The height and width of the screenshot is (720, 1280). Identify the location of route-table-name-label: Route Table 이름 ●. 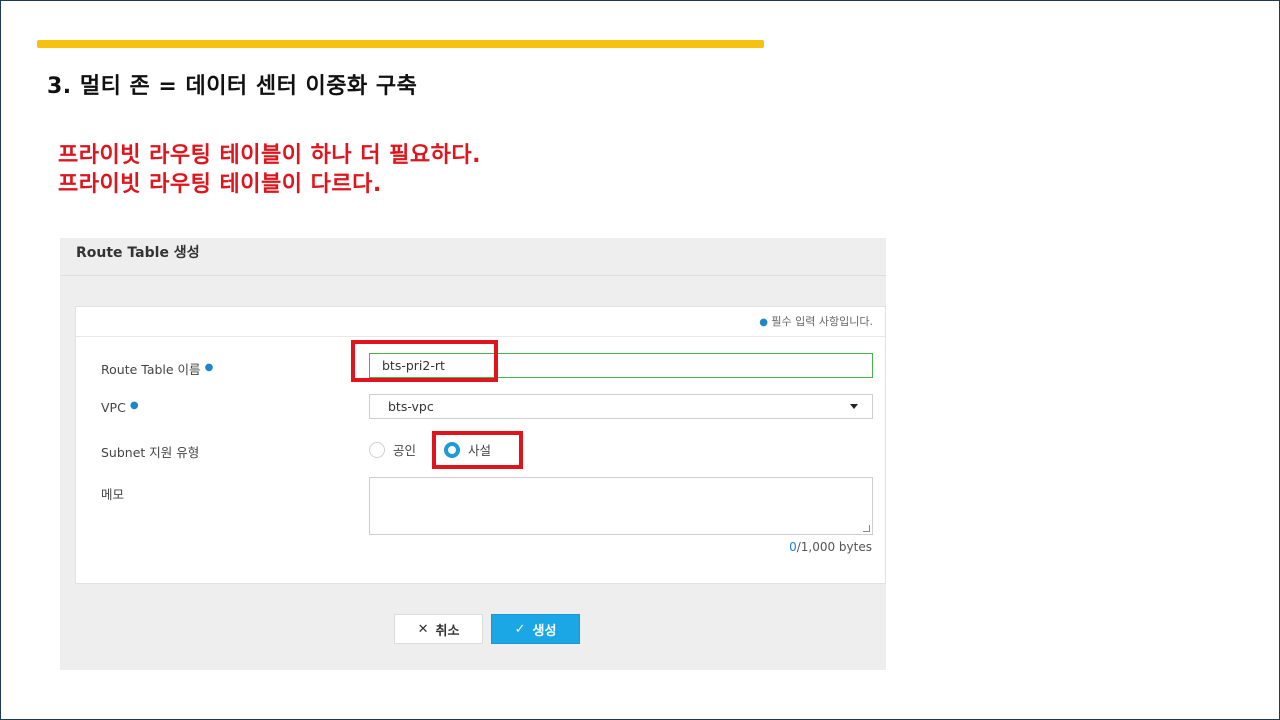
(157, 369).